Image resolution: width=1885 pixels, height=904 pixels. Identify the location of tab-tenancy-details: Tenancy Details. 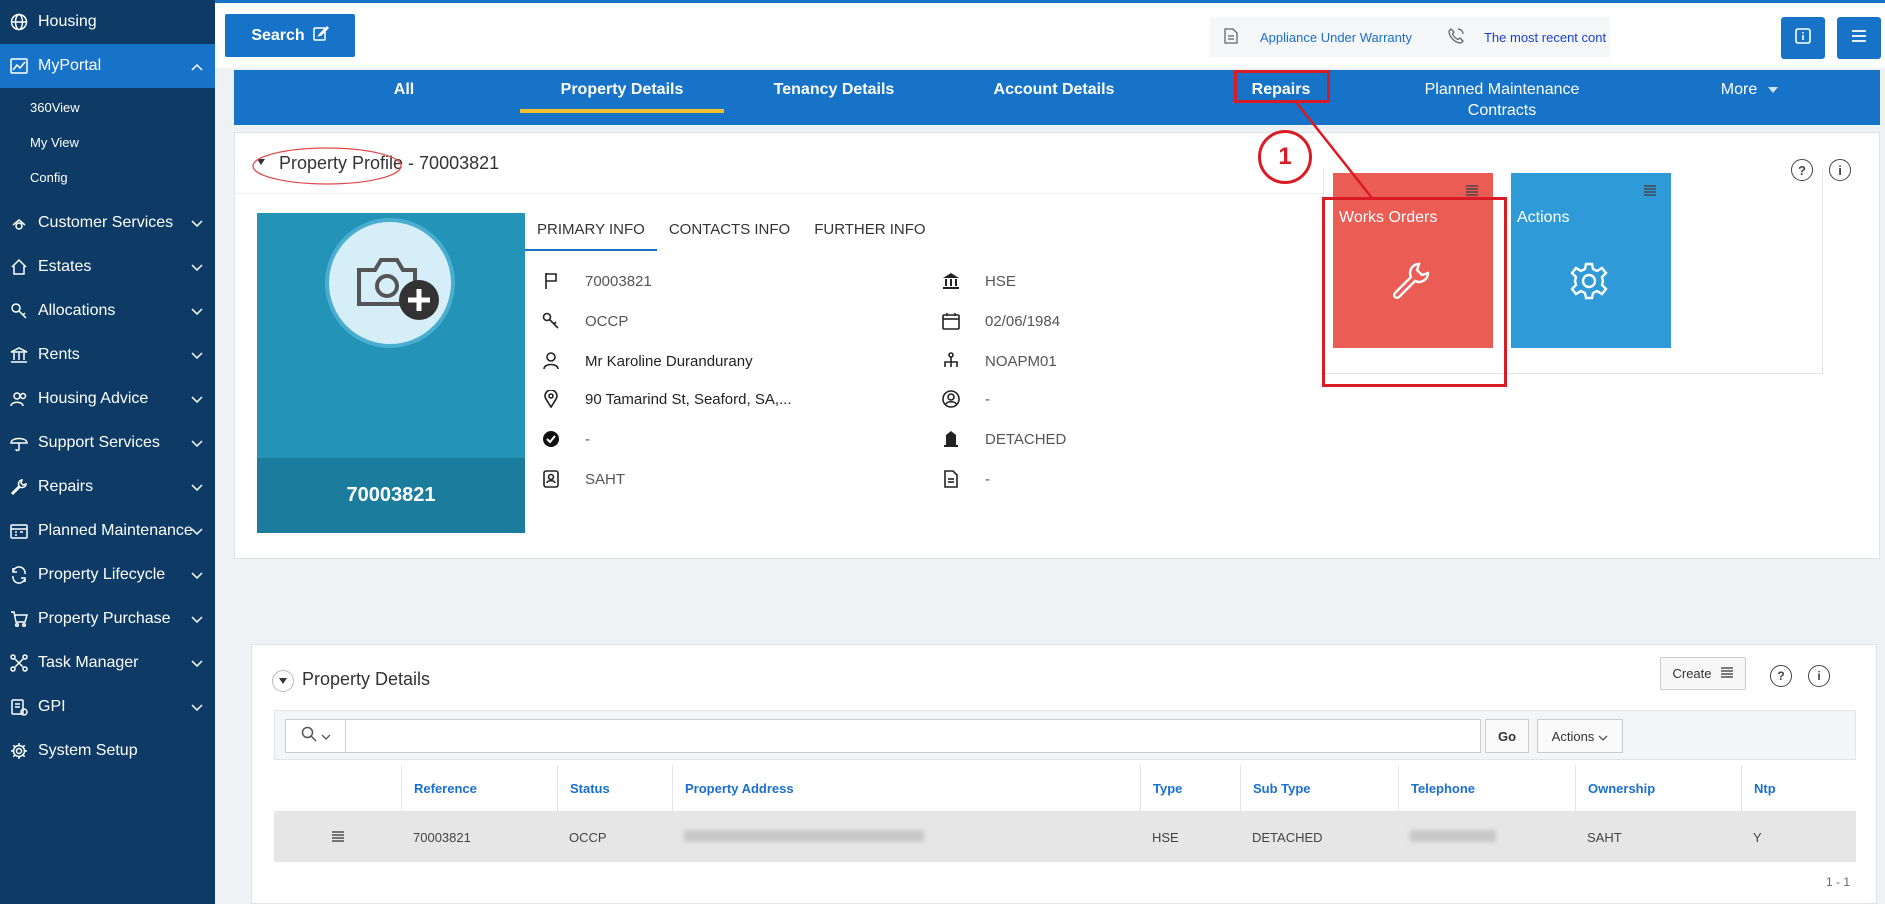
(834, 97).